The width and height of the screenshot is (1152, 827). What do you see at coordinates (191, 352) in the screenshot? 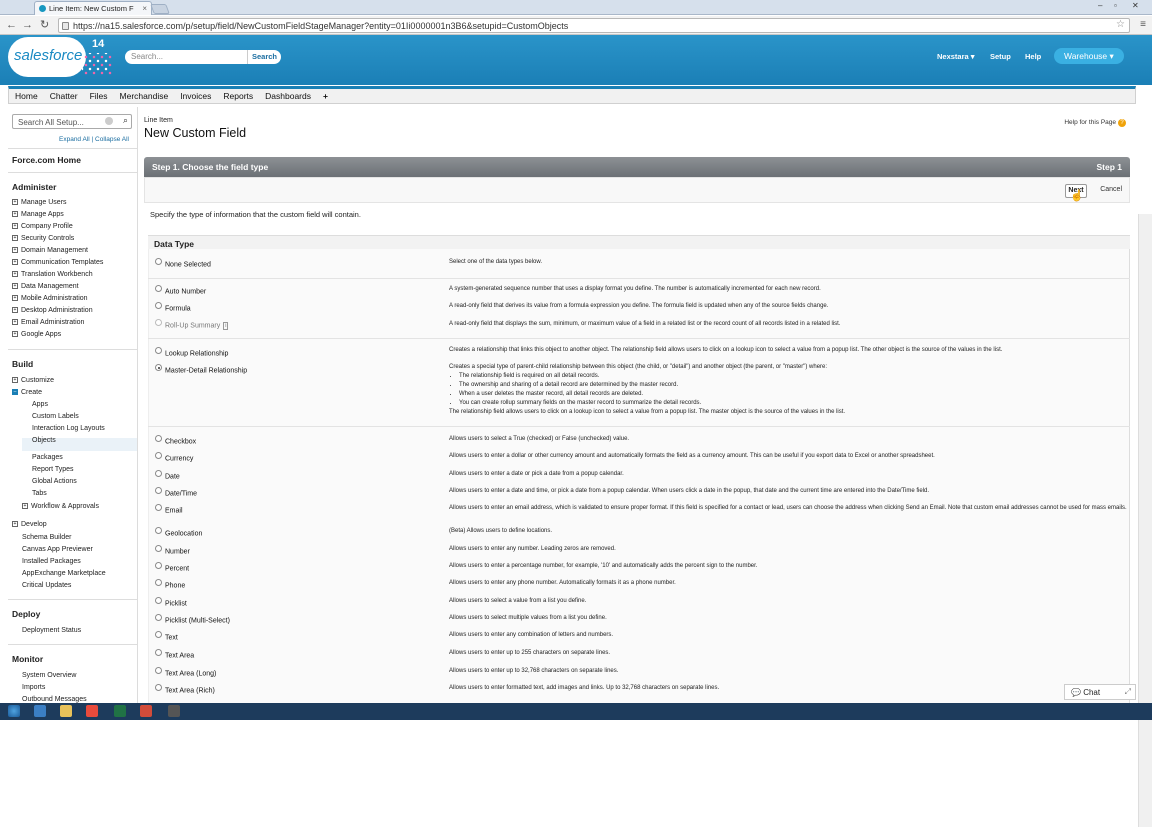
I see `lookup-relationship-option: Lookup Relationship` at bounding box center [191, 352].